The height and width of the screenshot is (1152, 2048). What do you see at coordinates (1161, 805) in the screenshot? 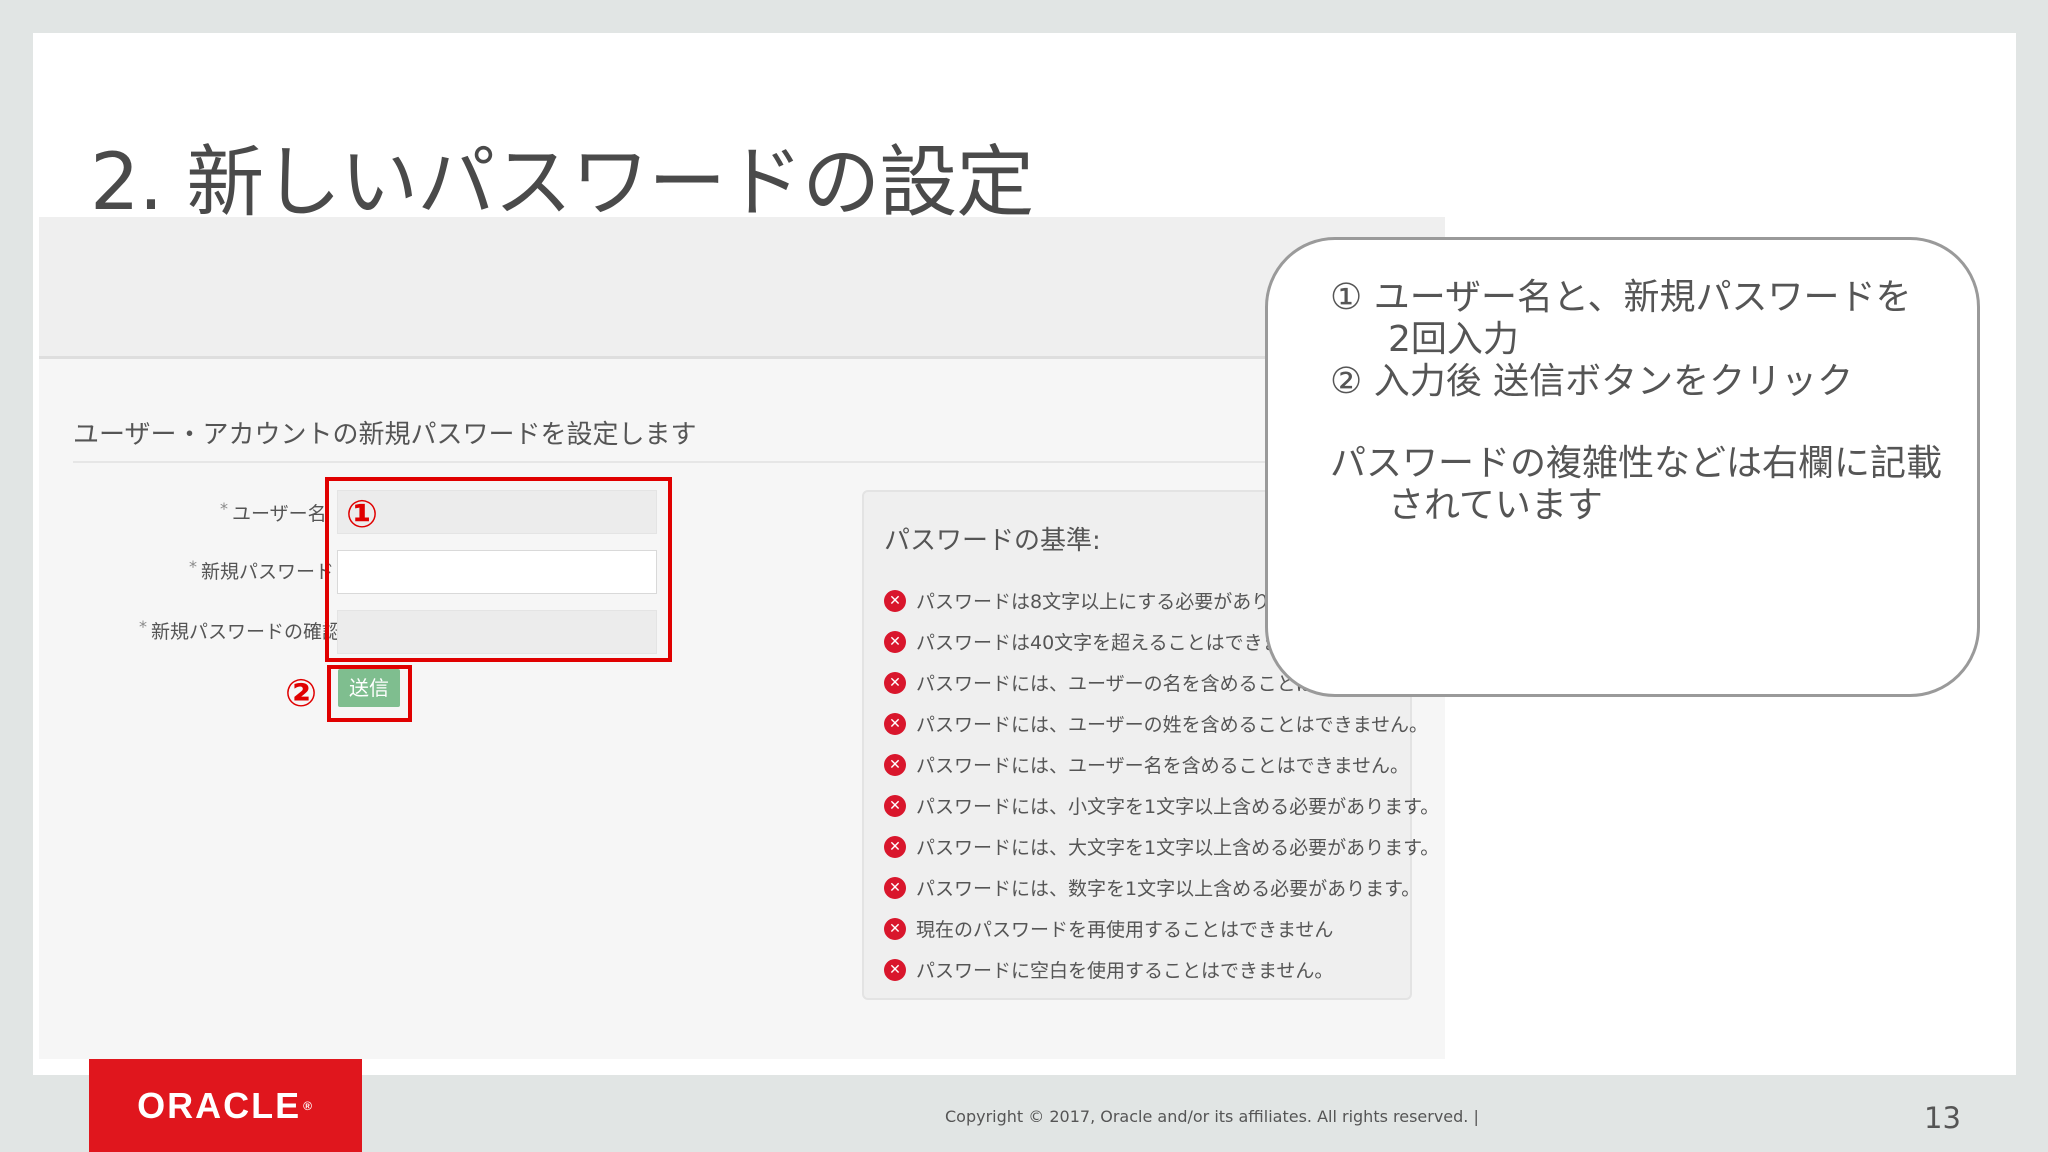
I see `criteria-item: ✕ パスワードには、小文字を1文字以上含める必要があります。` at bounding box center [1161, 805].